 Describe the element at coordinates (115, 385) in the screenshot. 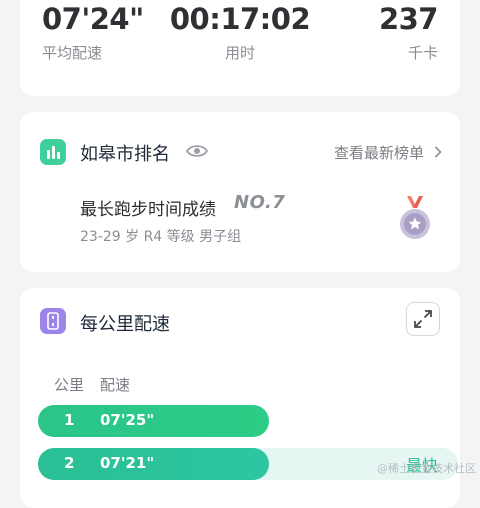

I see `column-header-pace: 配速` at that location.